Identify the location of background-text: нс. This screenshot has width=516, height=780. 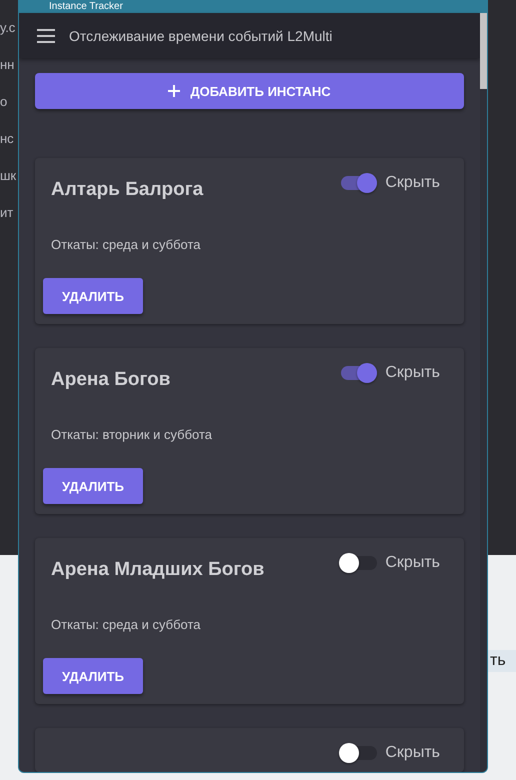
(7, 138).